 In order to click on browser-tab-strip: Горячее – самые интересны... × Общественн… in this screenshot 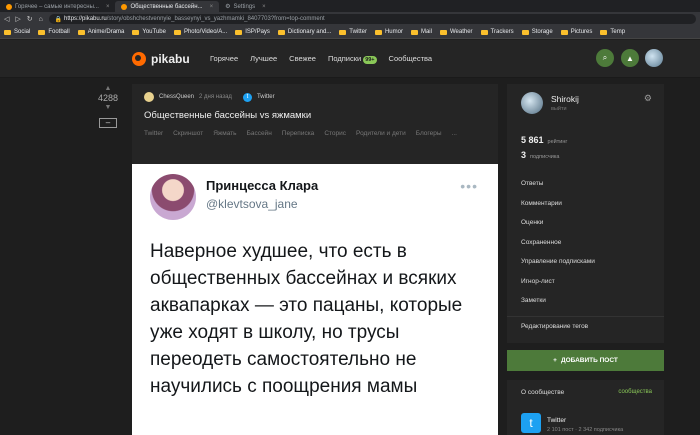, I will do `click(350, 6)`.